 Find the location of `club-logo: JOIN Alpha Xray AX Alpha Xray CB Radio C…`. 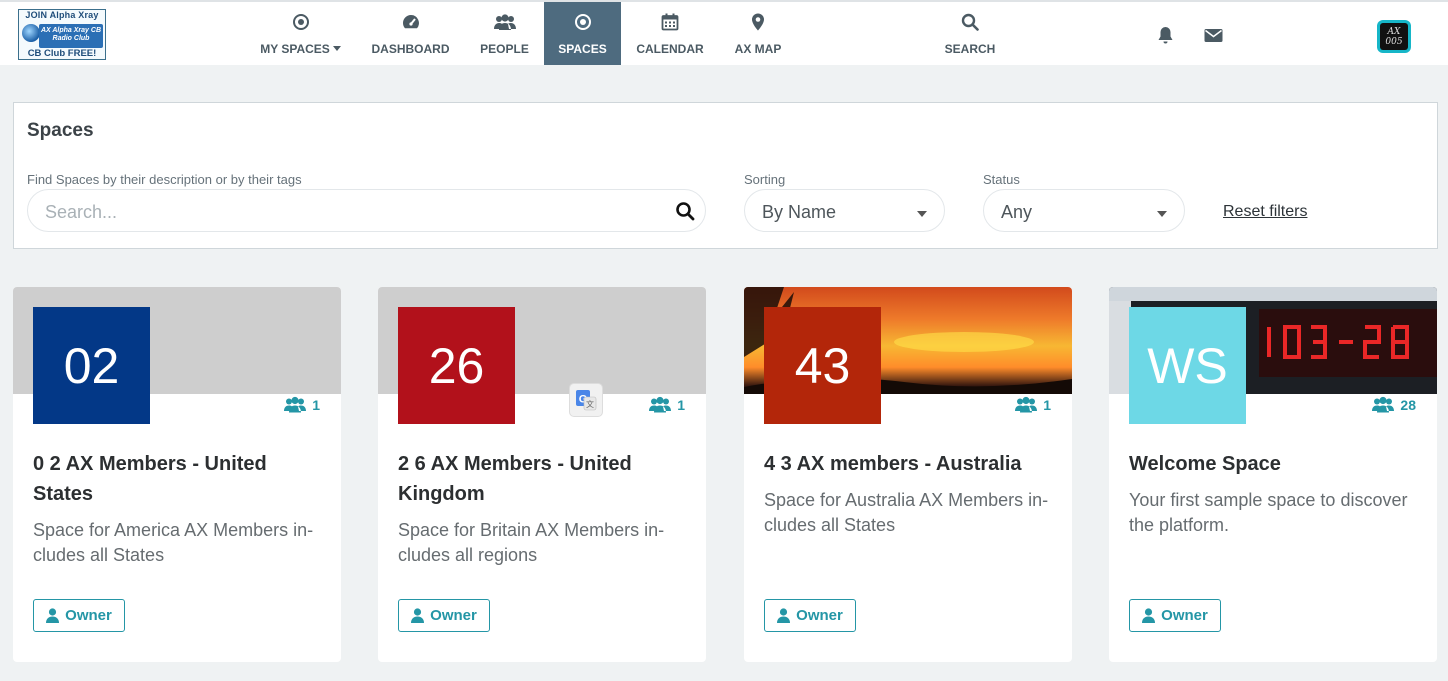

club-logo: JOIN Alpha Xray AX Alpha Xray CB Radio C… is located at coordinates (62, 34).